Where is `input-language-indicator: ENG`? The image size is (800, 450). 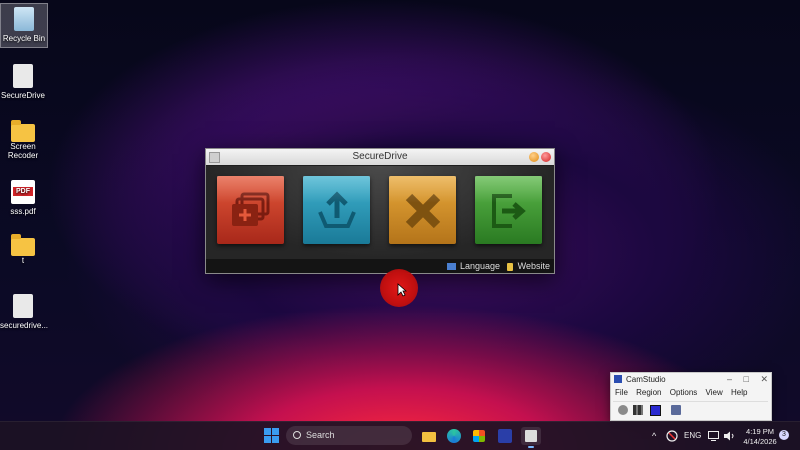 input-language-indicator: ENG is located at coordinates (692, 436).